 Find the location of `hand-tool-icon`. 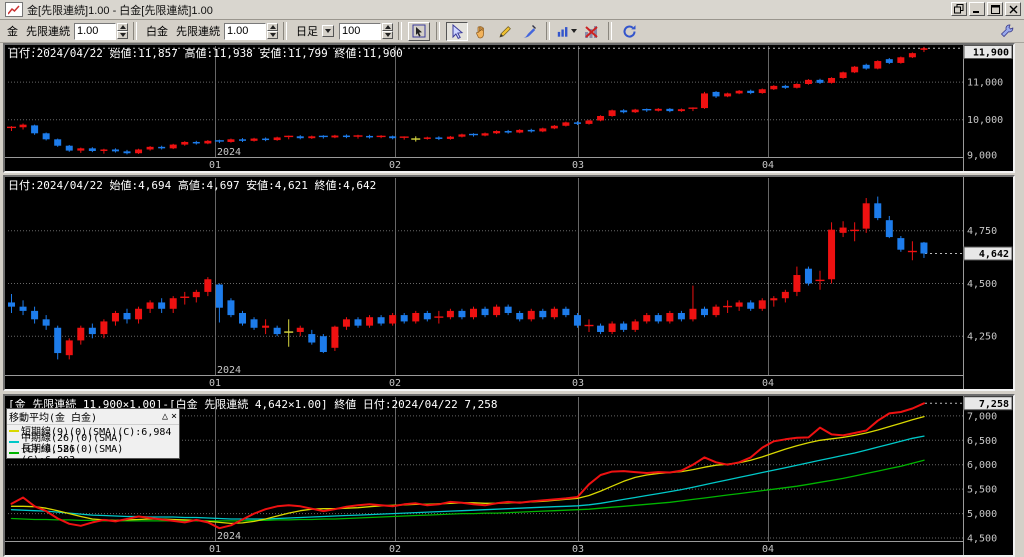

hand-tool-icon is located at coordinates (479, 31).